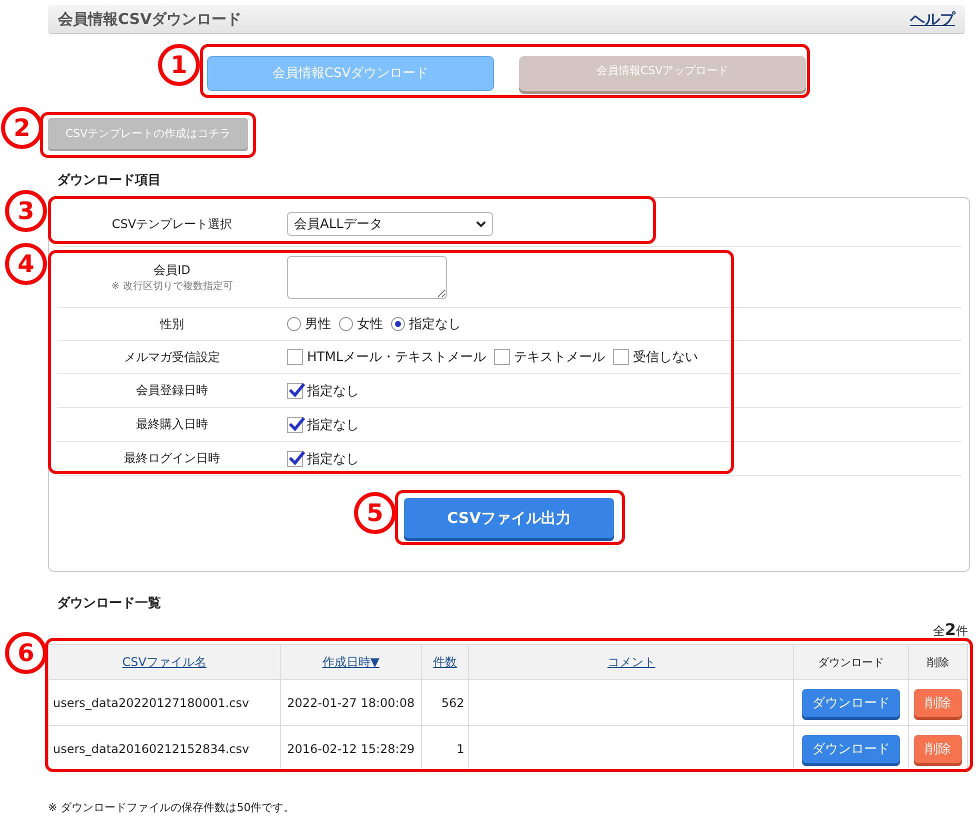  What do you see at coordinates (164, 703) in the screenshot?
I see `table-cell: users_data20220127180001.csv` at bounding box center [164, 703].